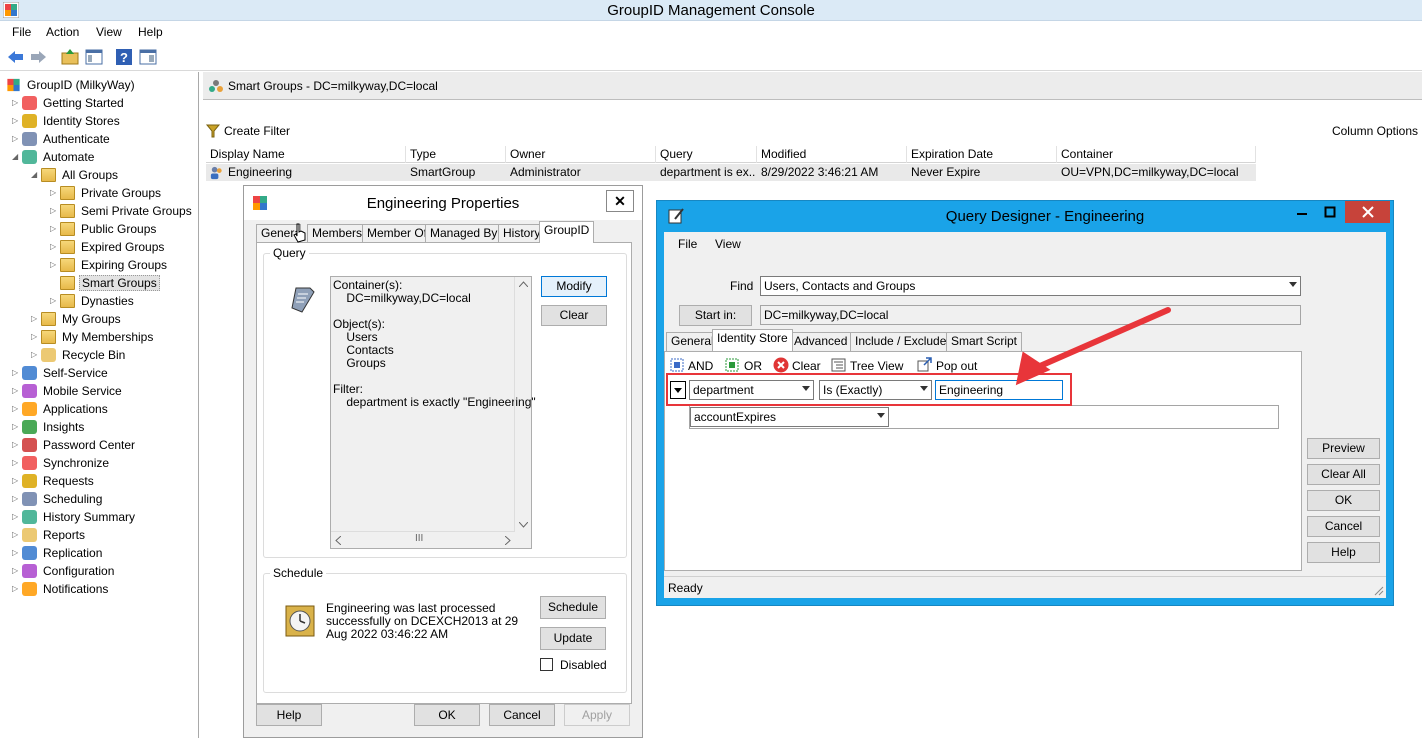  I want to click on properties-pane-icon, so click(148, 57).